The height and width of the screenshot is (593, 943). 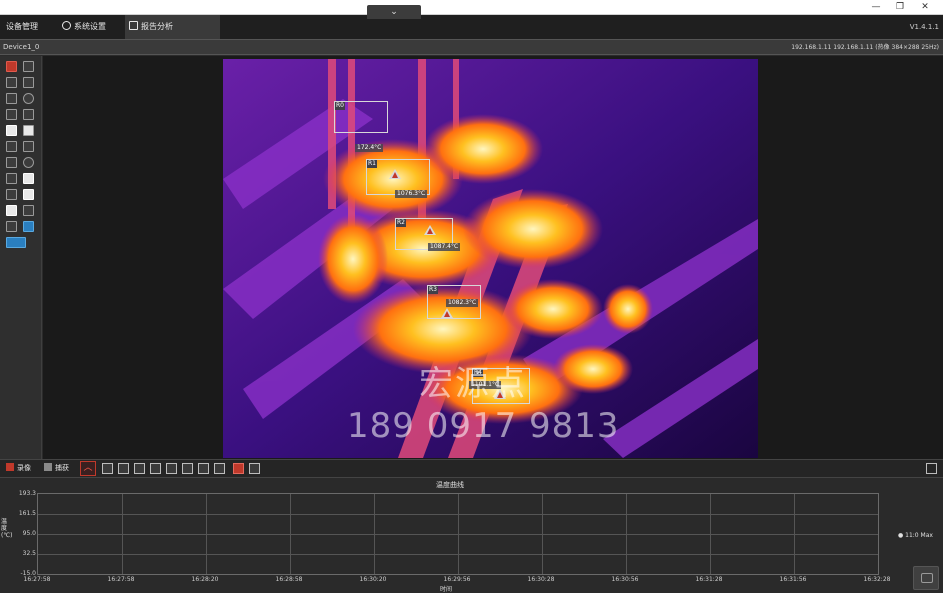 What do you see at coordinates (394, 12) in the screenshot?
I see `collapse-toolbar-button: ⌄` at bounding box center [394, 12].